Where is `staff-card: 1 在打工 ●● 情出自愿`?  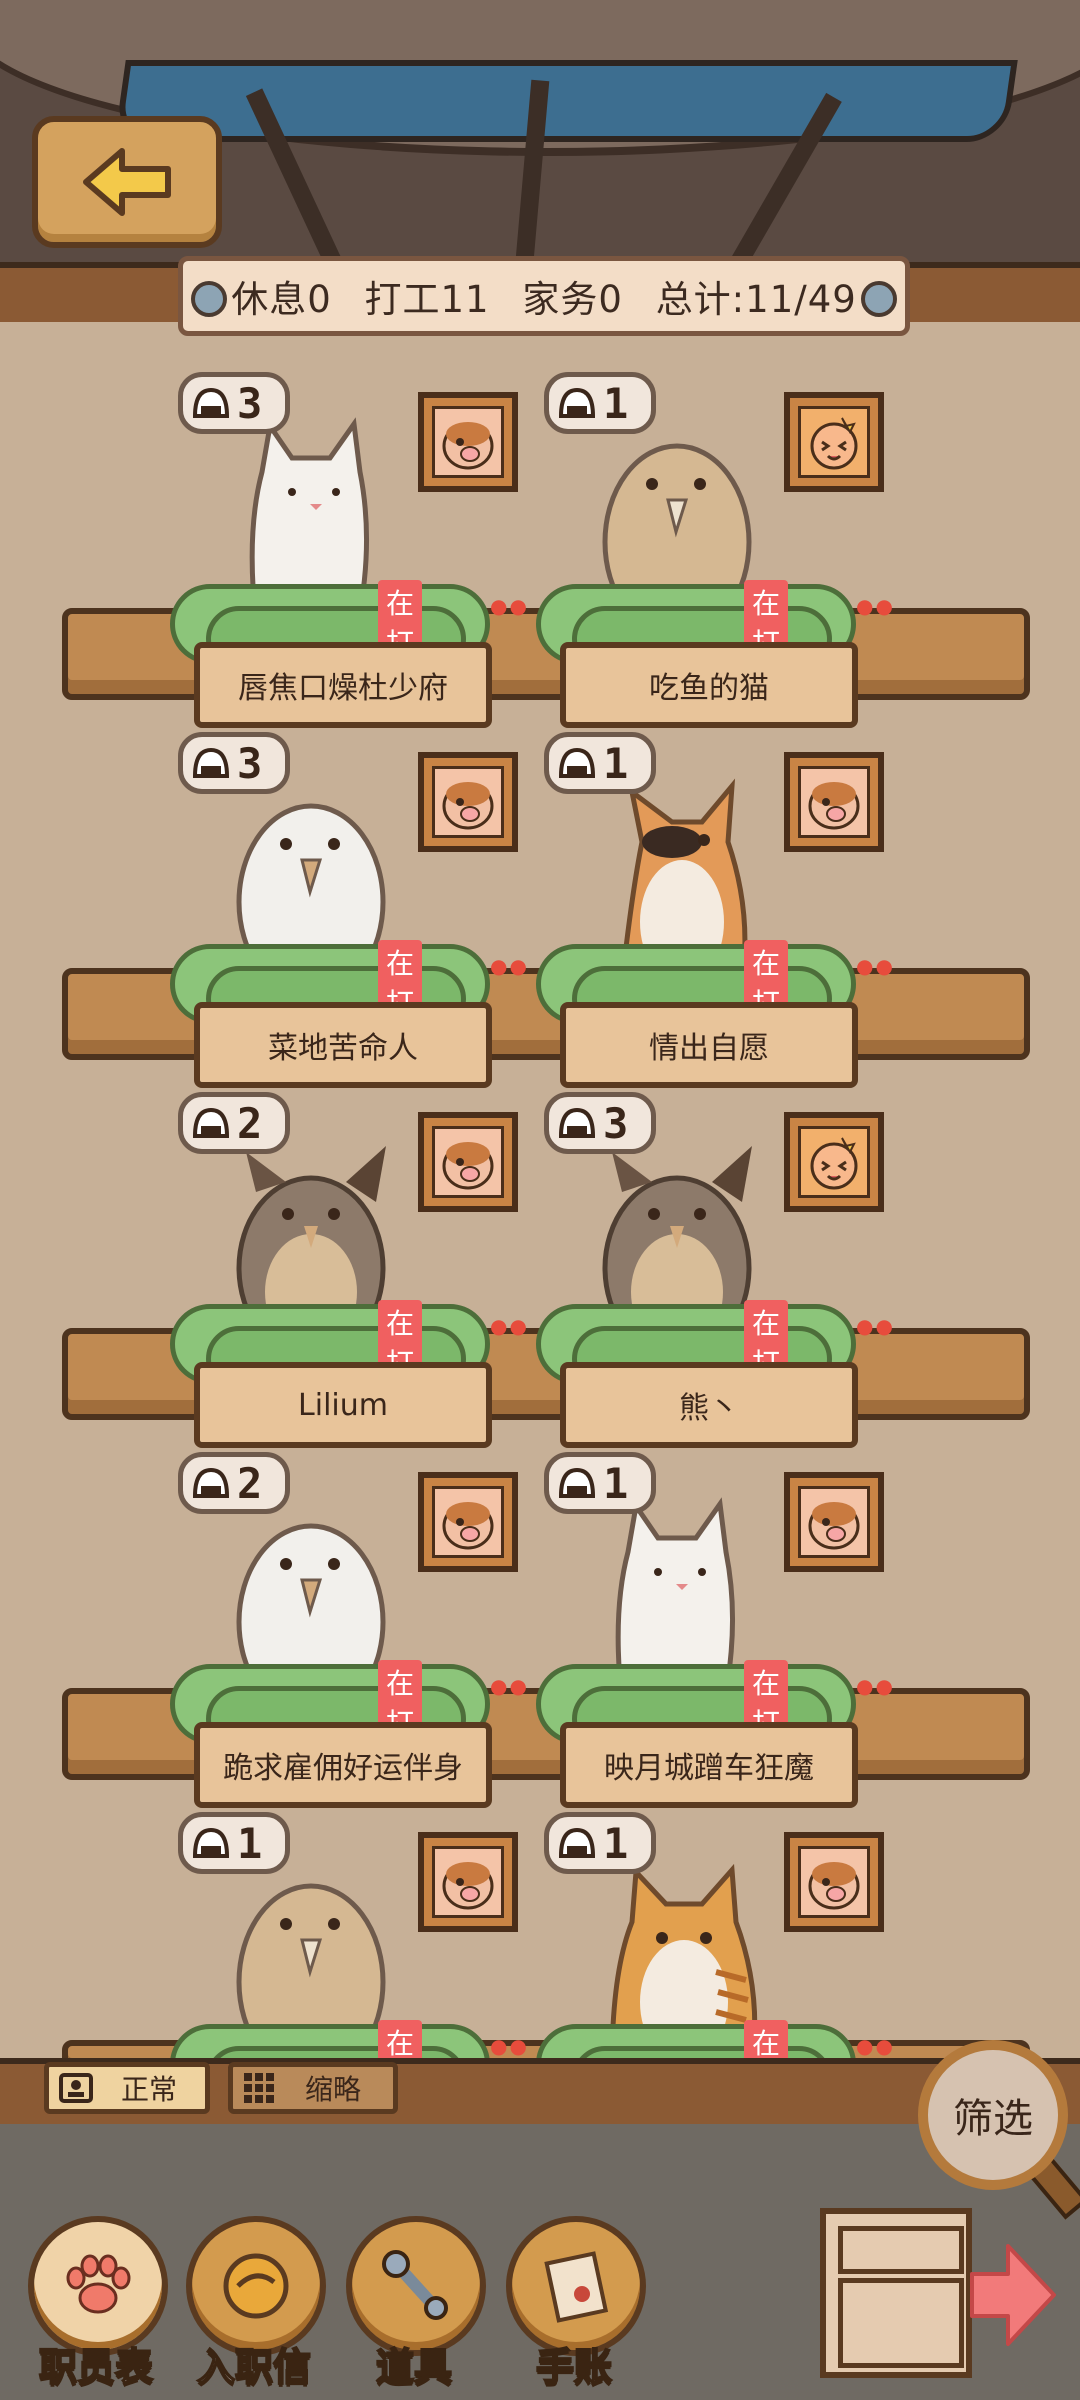 staff-card: 1 在打工 ●● 情出自愿 is located at coordinates (629, 912).